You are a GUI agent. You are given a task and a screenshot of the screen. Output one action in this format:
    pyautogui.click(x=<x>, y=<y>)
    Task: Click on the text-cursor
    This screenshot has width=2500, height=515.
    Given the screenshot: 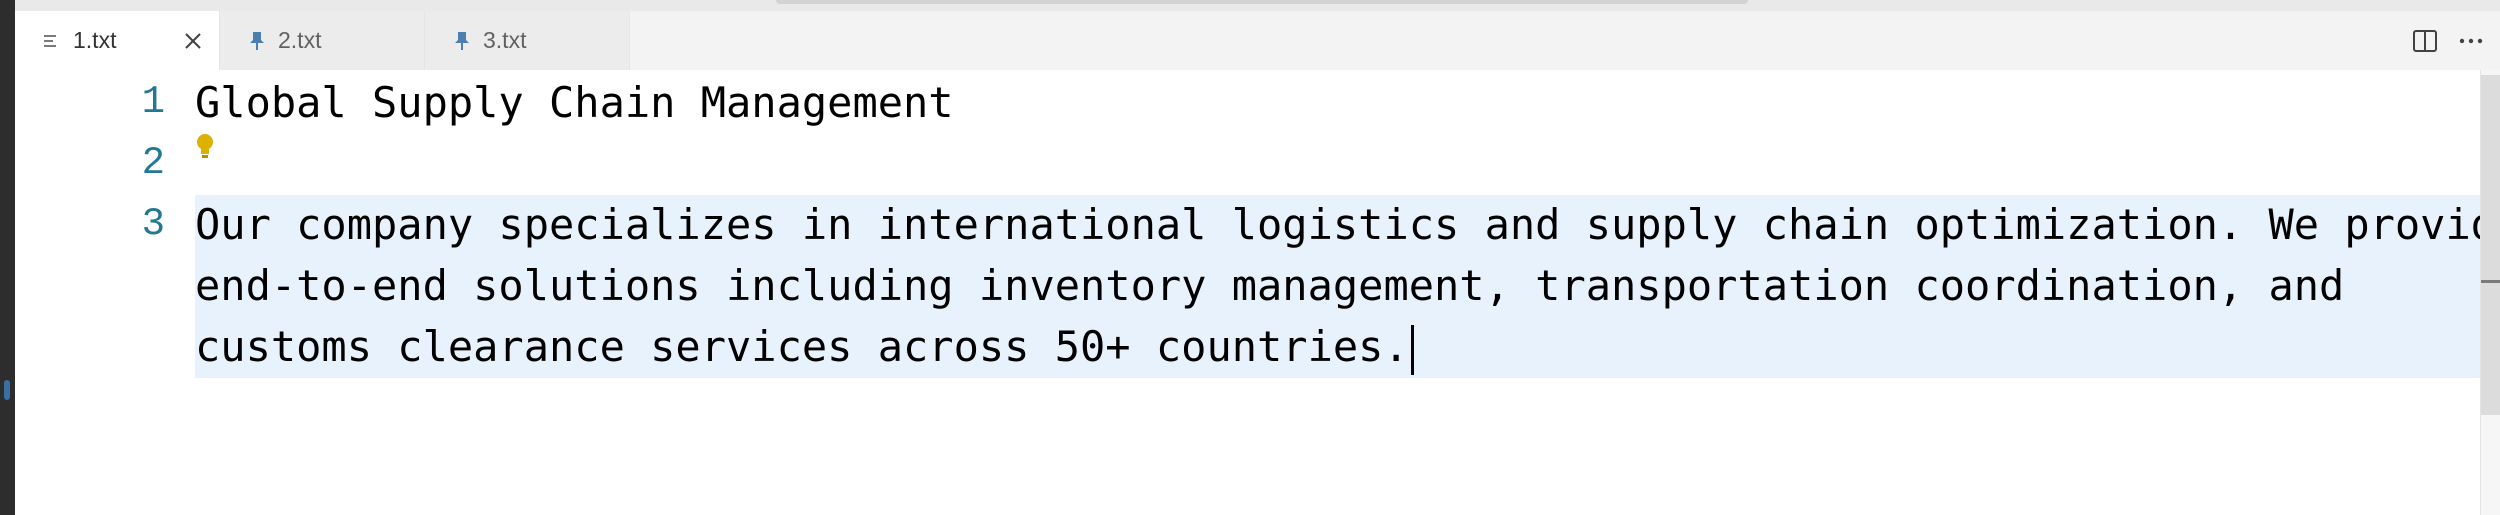 What is the action you would take?
    pyautogui.click(x=1412, y=349)
    